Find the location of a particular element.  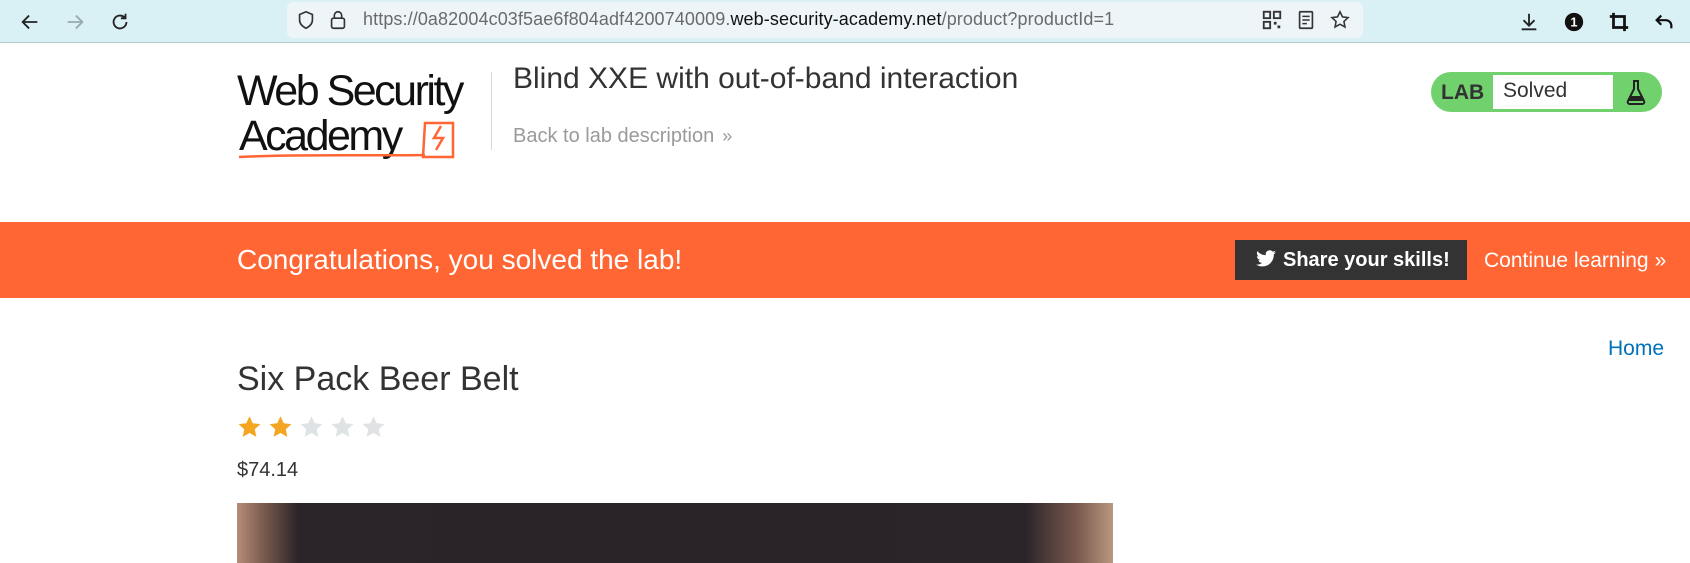

forward-icon is located at coordinates (75, 22).